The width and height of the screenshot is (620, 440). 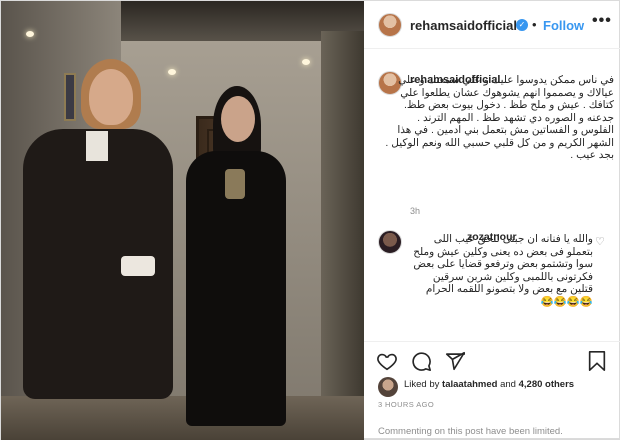 I want to click on comment-icon, so click(x=421, y=361).